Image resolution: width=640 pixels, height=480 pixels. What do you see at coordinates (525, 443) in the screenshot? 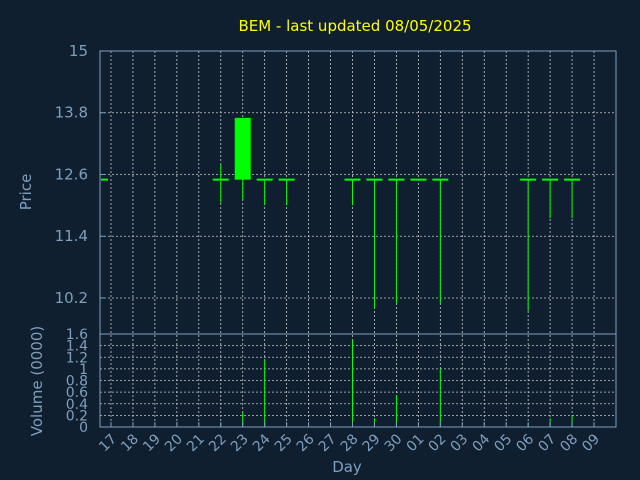
I see `x-tick-label: 06` at bounding box center [525, 443].